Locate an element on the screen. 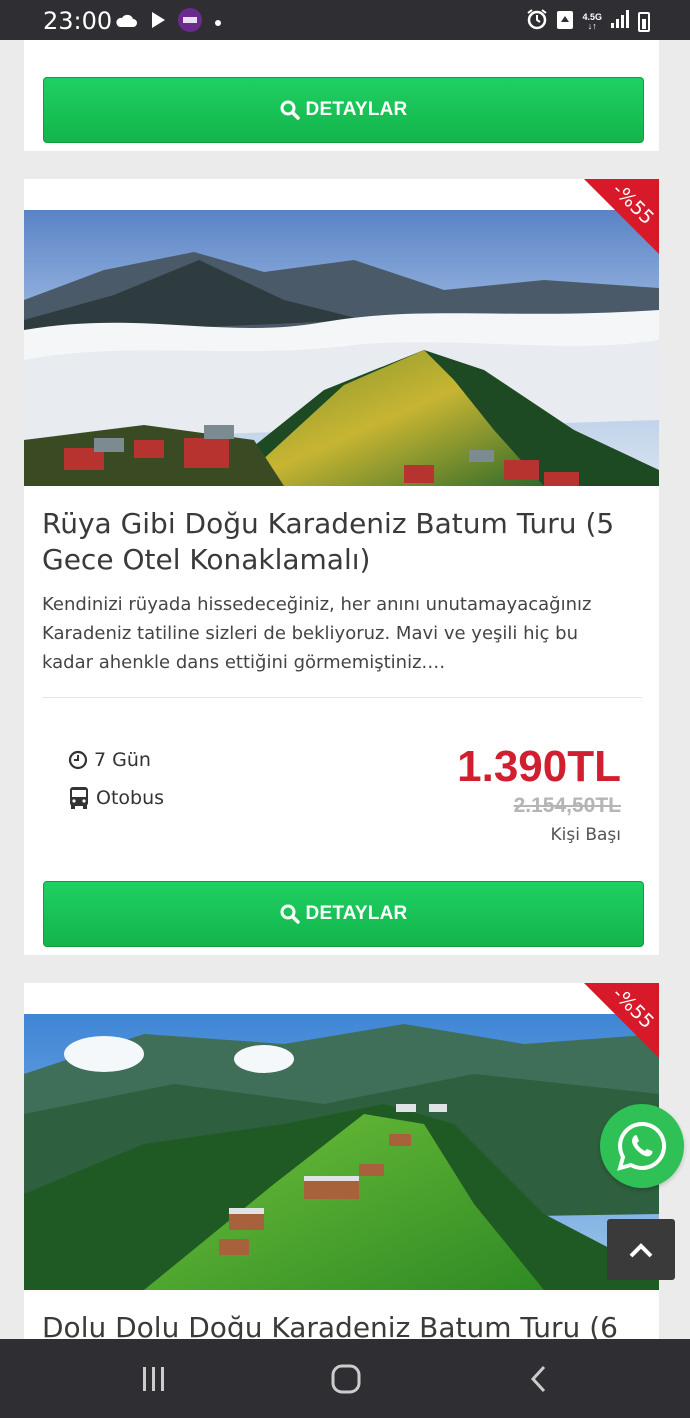 The width and height of the screenshot is (690, 1418). back-button is located at coordinates (539, 1379).